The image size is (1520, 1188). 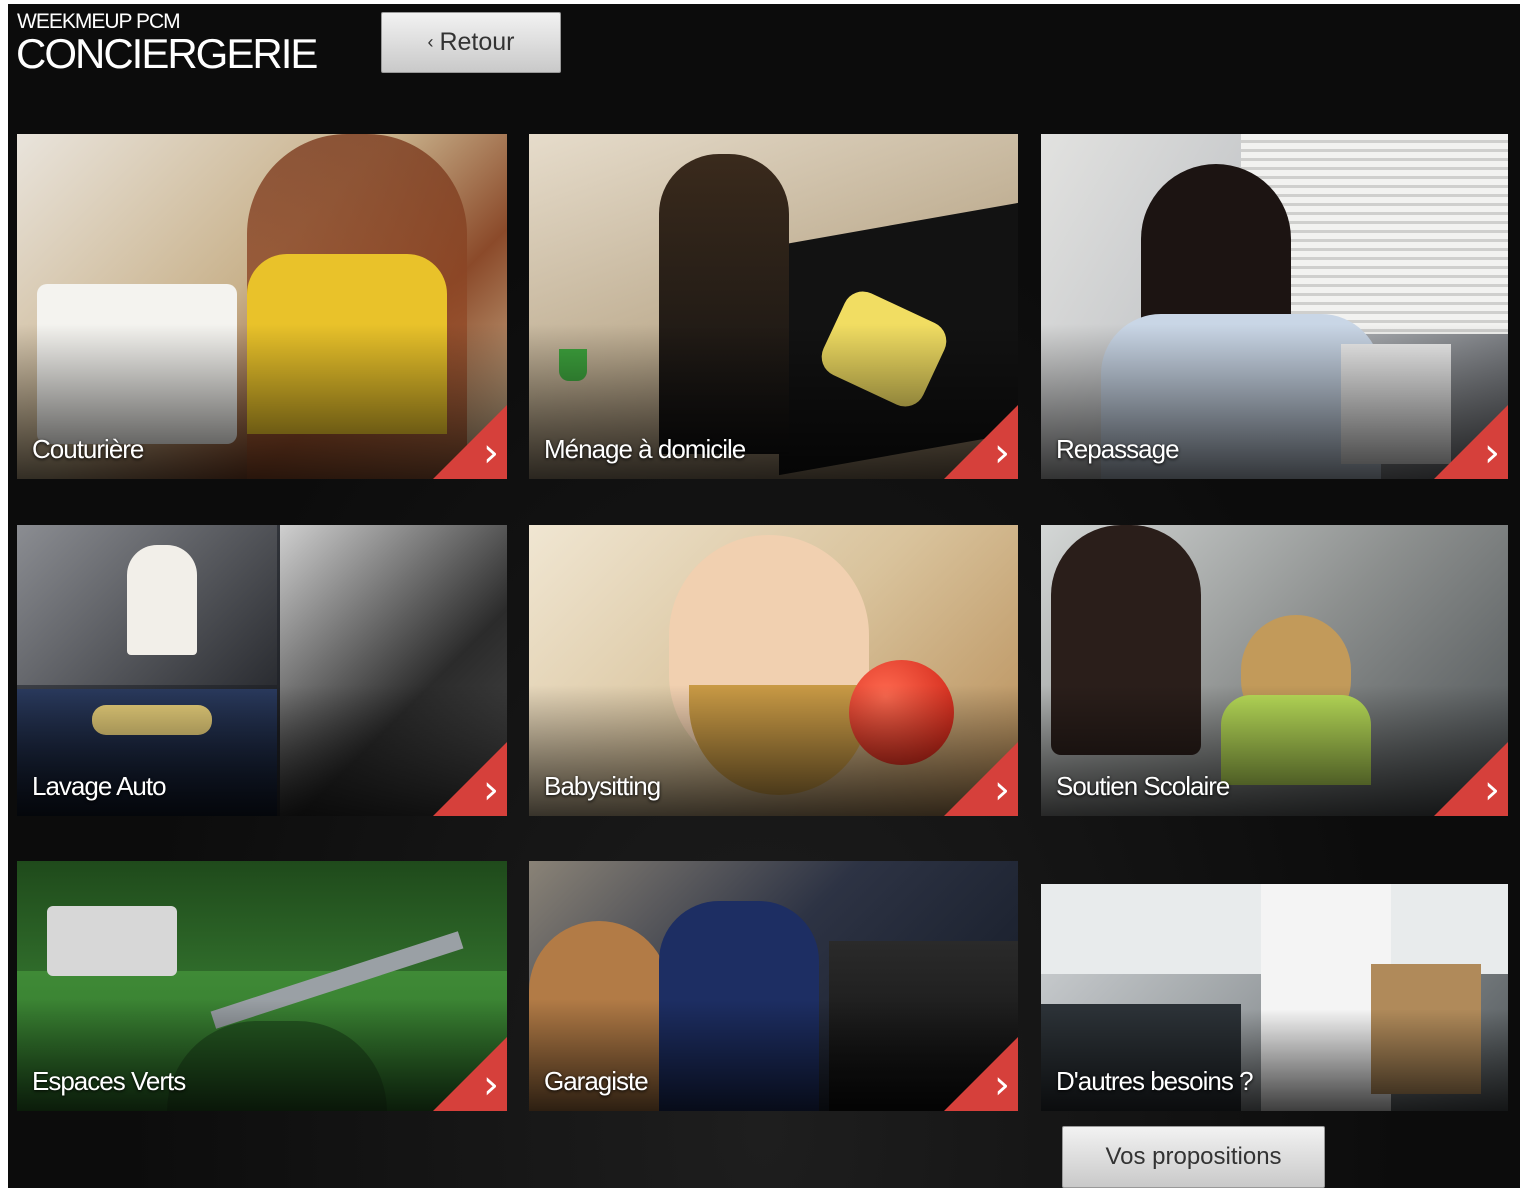 I want to click on chevron-left-icon: ‹, so click(x=430, y=42).